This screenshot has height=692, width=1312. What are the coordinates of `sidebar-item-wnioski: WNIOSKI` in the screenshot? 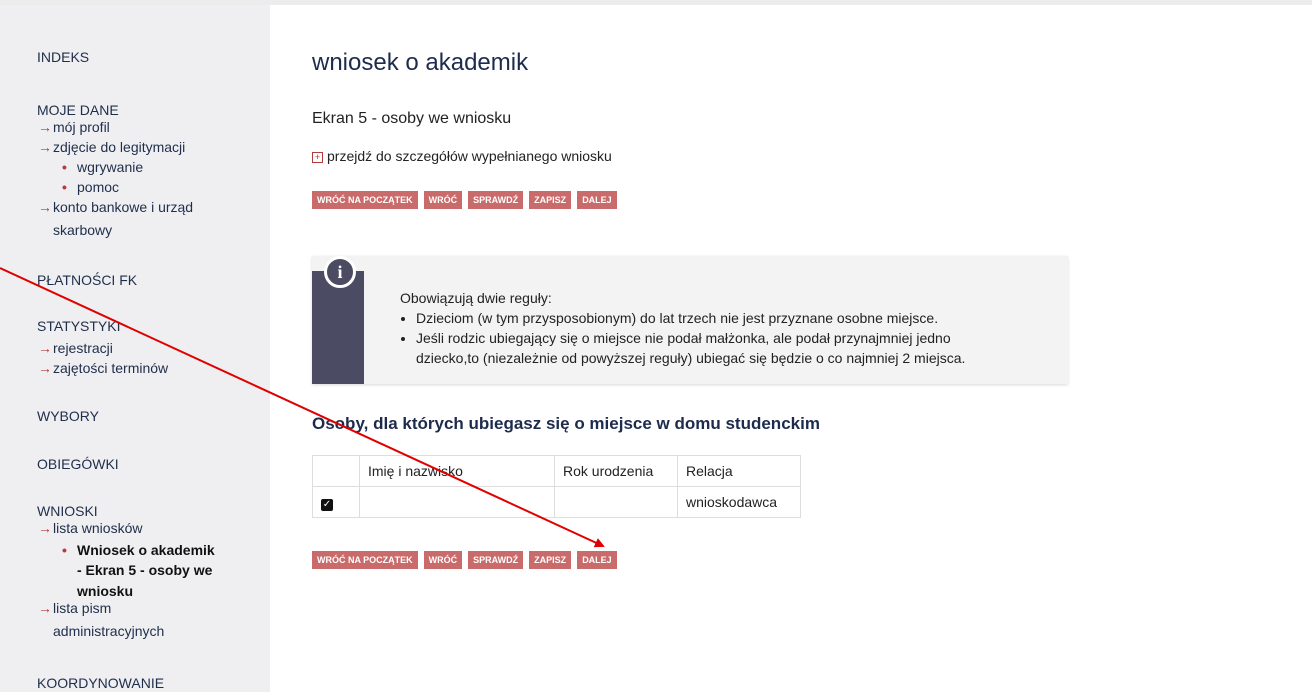 It's located at (67, 511).